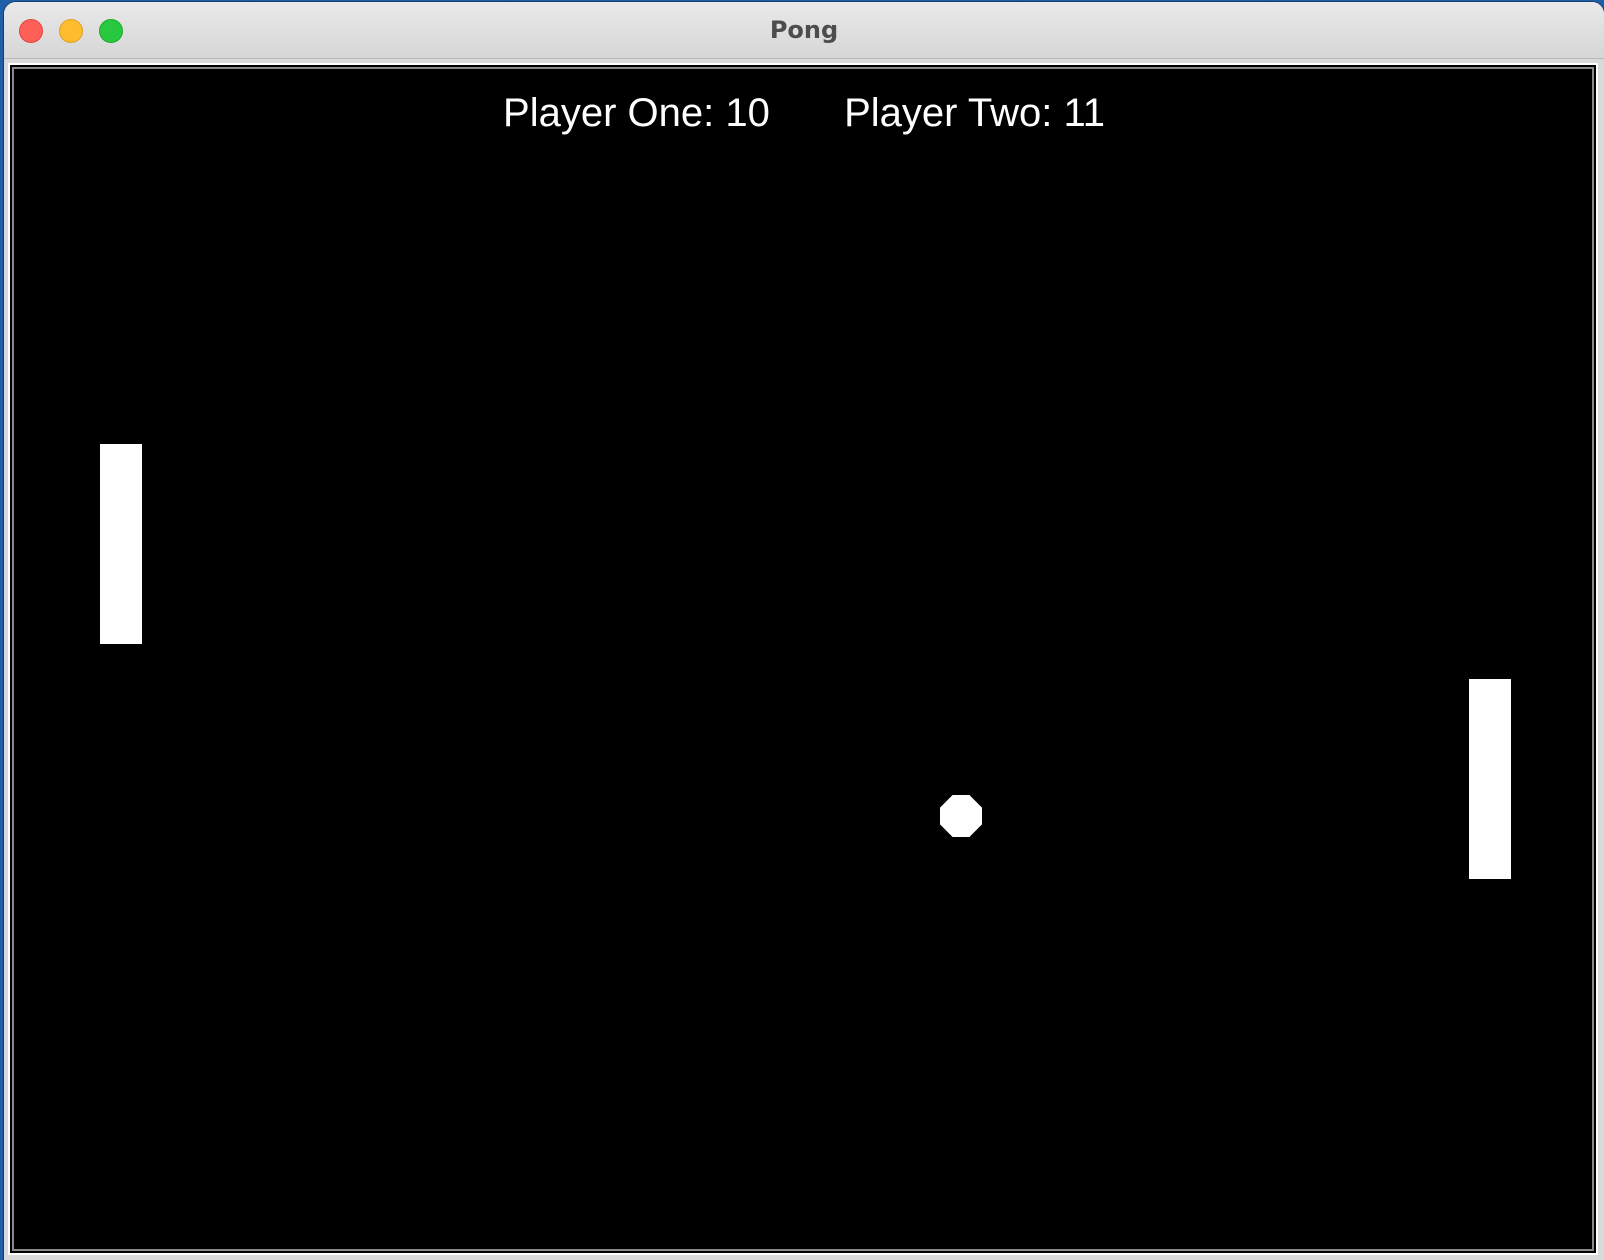 Image resolution: width=1604 pixels, height=1260 pixels. What do you see at coordinates (804, 113) in the screenshot?
I see `scoreboard: Player One: 10 Player Two: 11` at bounding box center [804, 113].